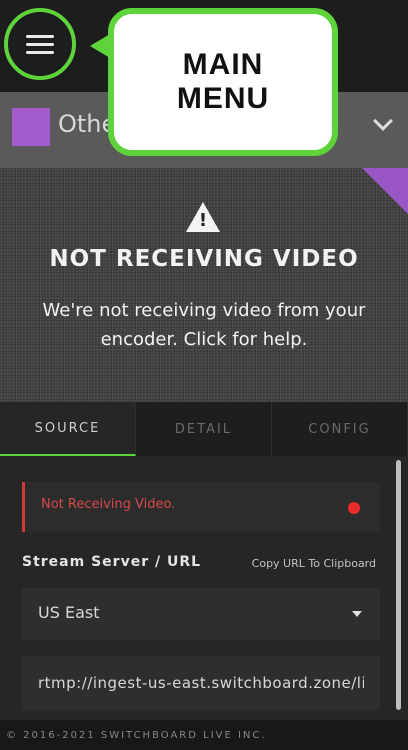  What do you see at coordinates (354, 508) in the screenshot?
I see `status-dot-icon` at bounding box center [354, 508].